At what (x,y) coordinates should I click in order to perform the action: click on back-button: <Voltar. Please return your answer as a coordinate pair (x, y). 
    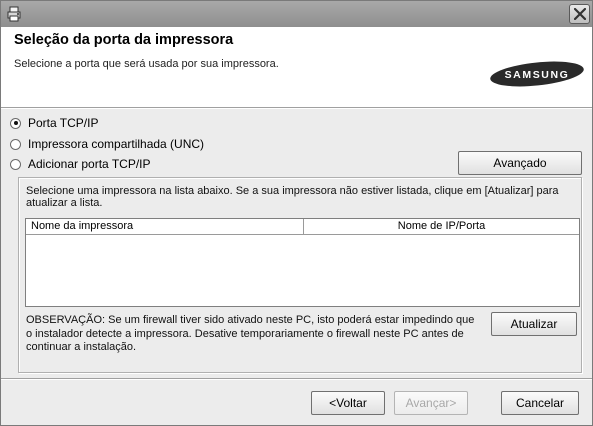
    Looking at the image, I should click on (348, 403).